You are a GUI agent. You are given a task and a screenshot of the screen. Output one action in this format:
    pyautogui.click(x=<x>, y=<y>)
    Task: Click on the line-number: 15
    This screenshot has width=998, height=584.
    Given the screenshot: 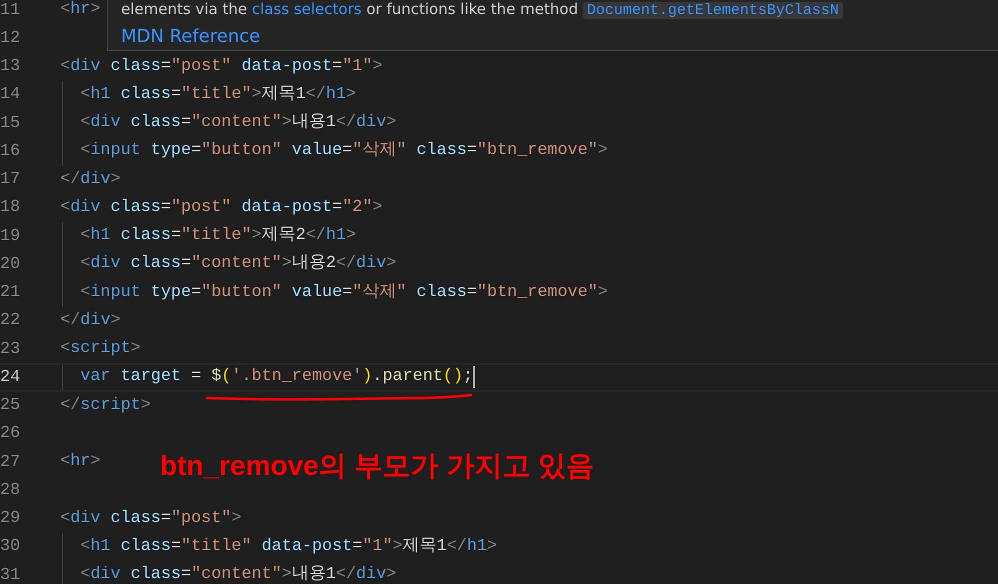 What is the action you would take?
    pyautogui.click(x=10, y=123)
    